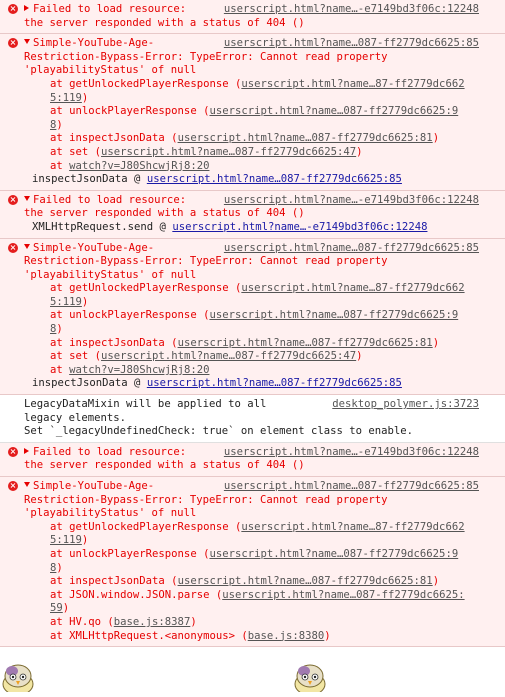 This screenshot has height=697, width=505. Describe the element at coordinates (89, 383) in the screenshot. I see `call-site-label: inspectJsonData @` at that location.